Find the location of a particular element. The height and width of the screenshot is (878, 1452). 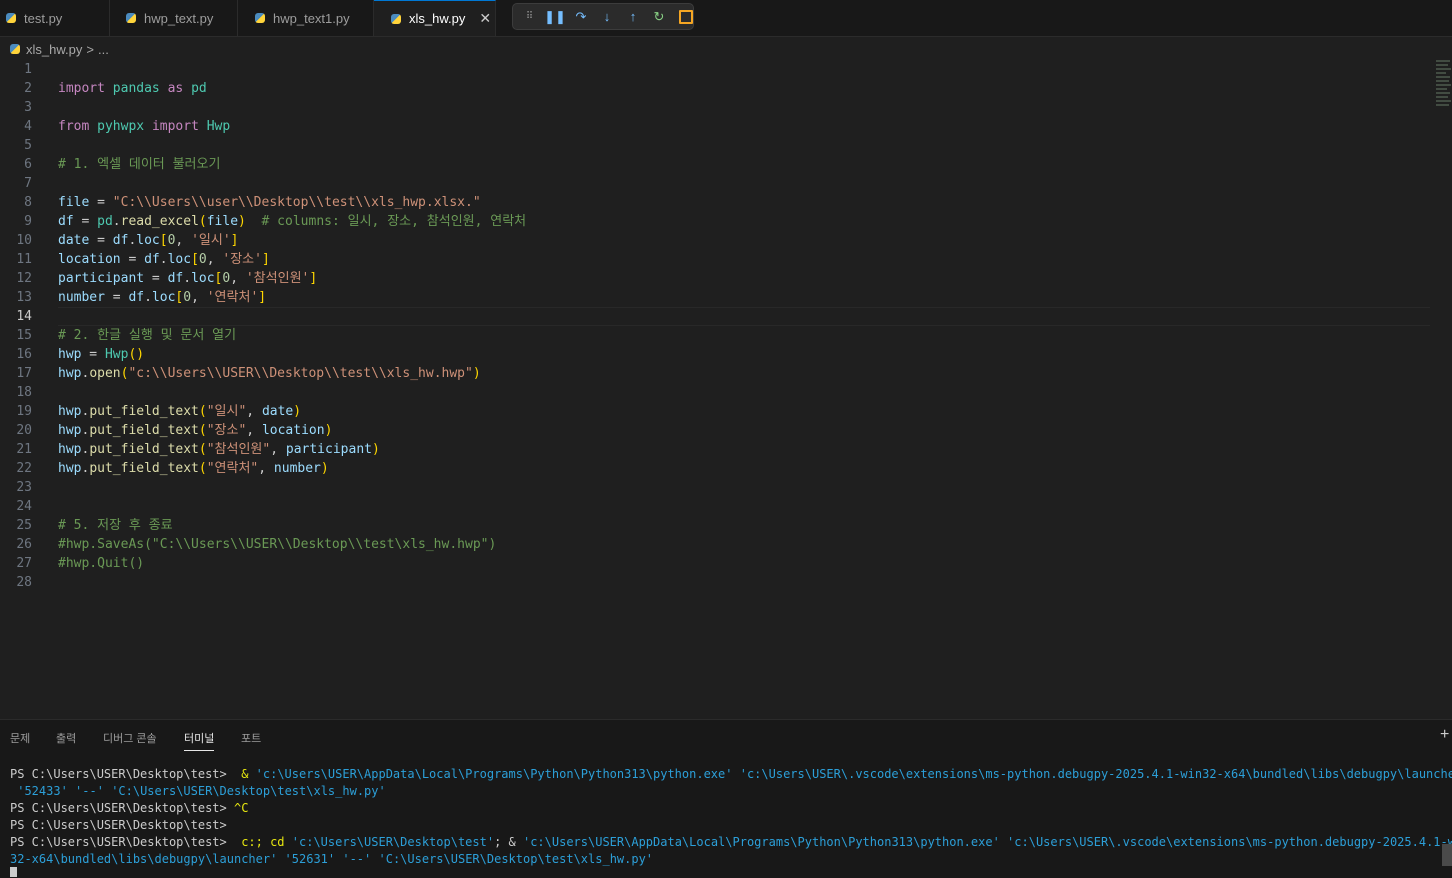

terminal-line: PS C:\Users\USER\Desktop\test> ^C is located at coordinates (129, 808).